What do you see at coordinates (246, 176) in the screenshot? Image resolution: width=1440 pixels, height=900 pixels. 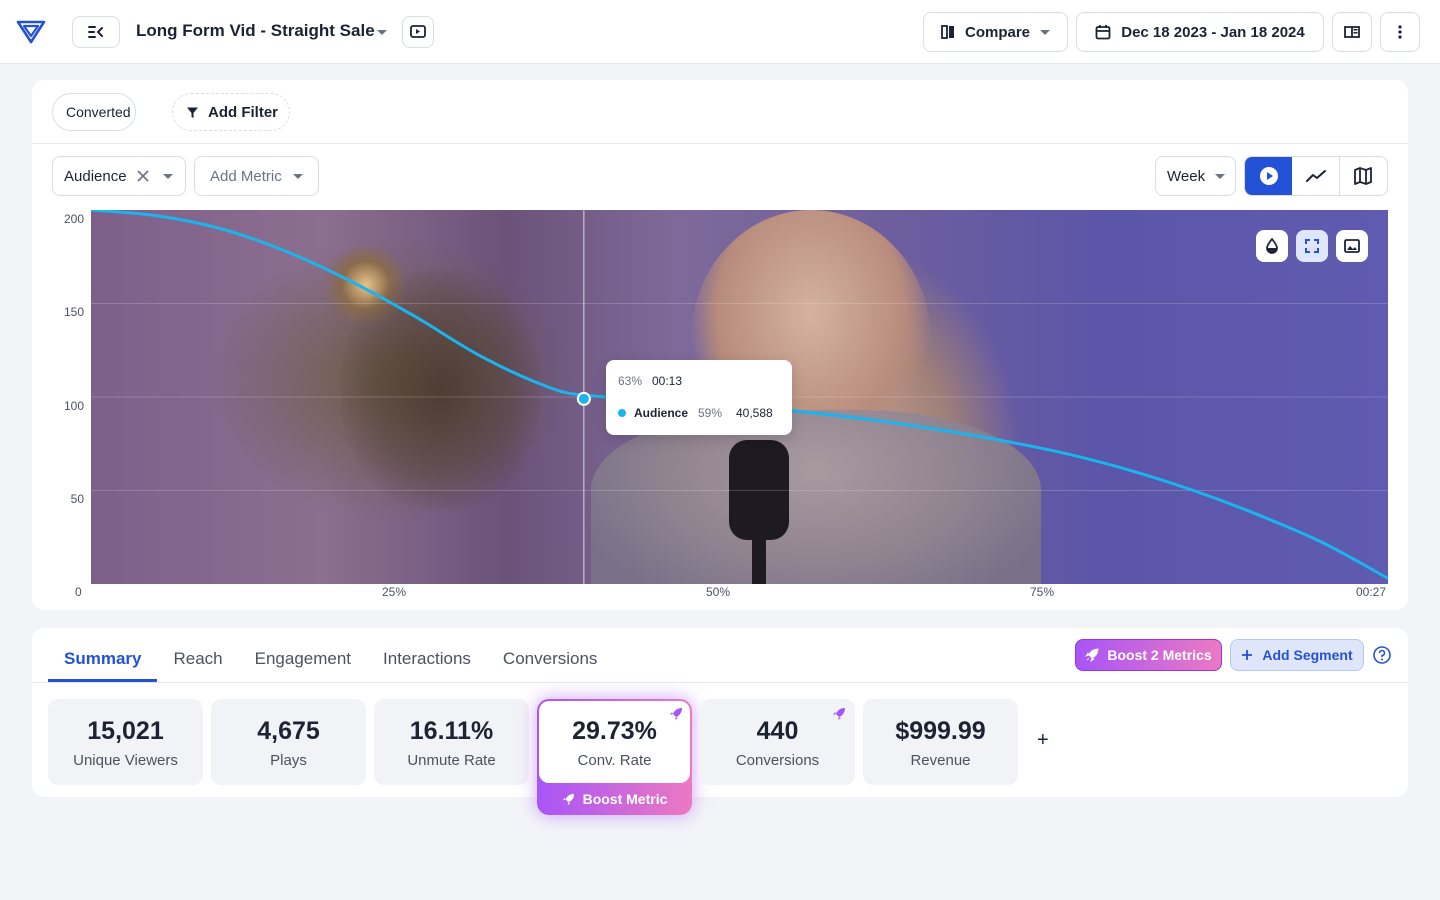 I see `add-metric-label: Add Metric` at bounding box center [246, 176].